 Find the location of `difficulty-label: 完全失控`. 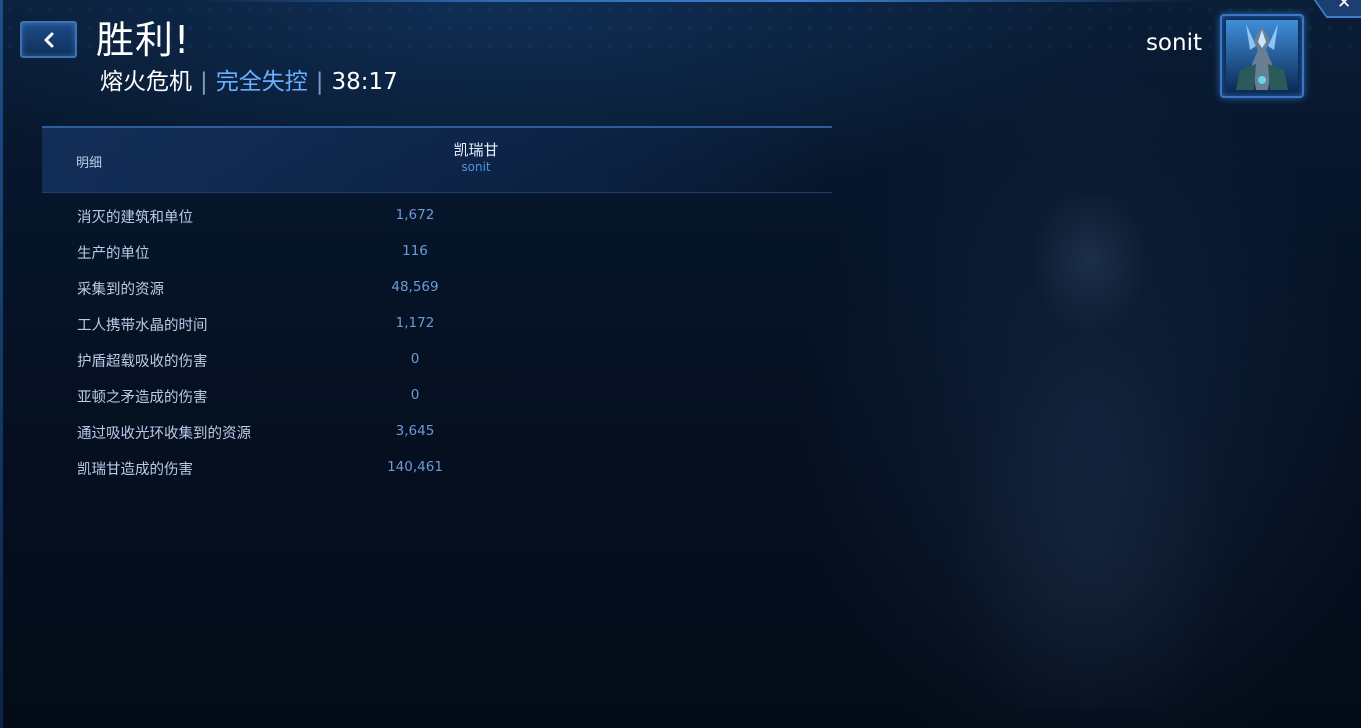

difficulty-label: 完全失控 is located at coordinates (261, 82).